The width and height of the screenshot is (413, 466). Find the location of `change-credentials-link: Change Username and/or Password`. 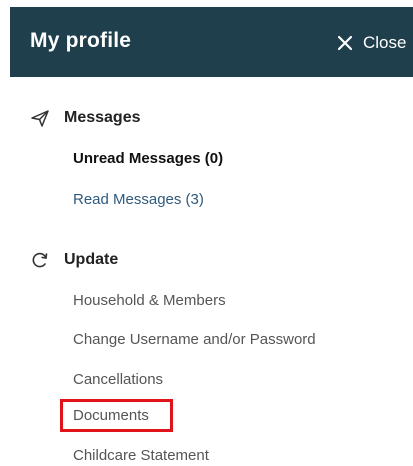

change-credentials-link: Change Username and/or Password is located at coordinates (194, 339).